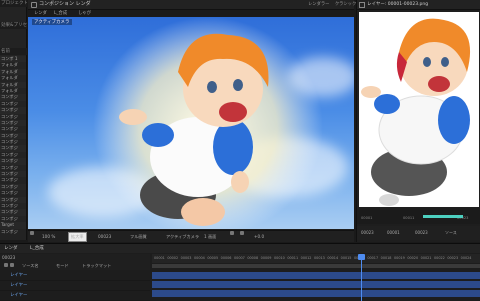  What do you see at coordinates (104, 236) in the screenshot?
I see `current-timecode: 00023` at bounding box center [104, 236].